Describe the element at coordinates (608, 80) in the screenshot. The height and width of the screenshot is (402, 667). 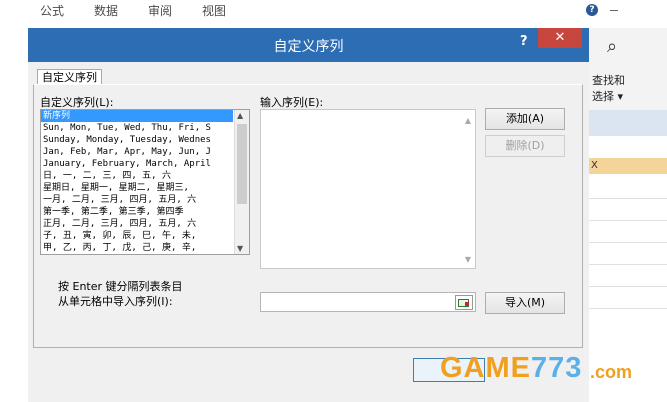
I see `find-select-label: 查找和` at that location.